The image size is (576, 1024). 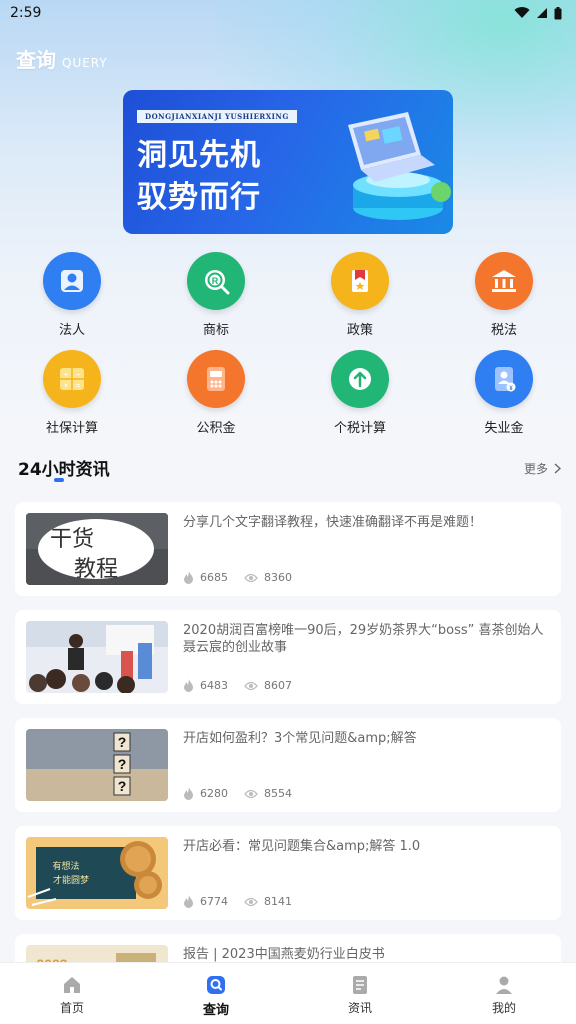 I want to click on trademark-icon: R, so click(x=216, y=281).